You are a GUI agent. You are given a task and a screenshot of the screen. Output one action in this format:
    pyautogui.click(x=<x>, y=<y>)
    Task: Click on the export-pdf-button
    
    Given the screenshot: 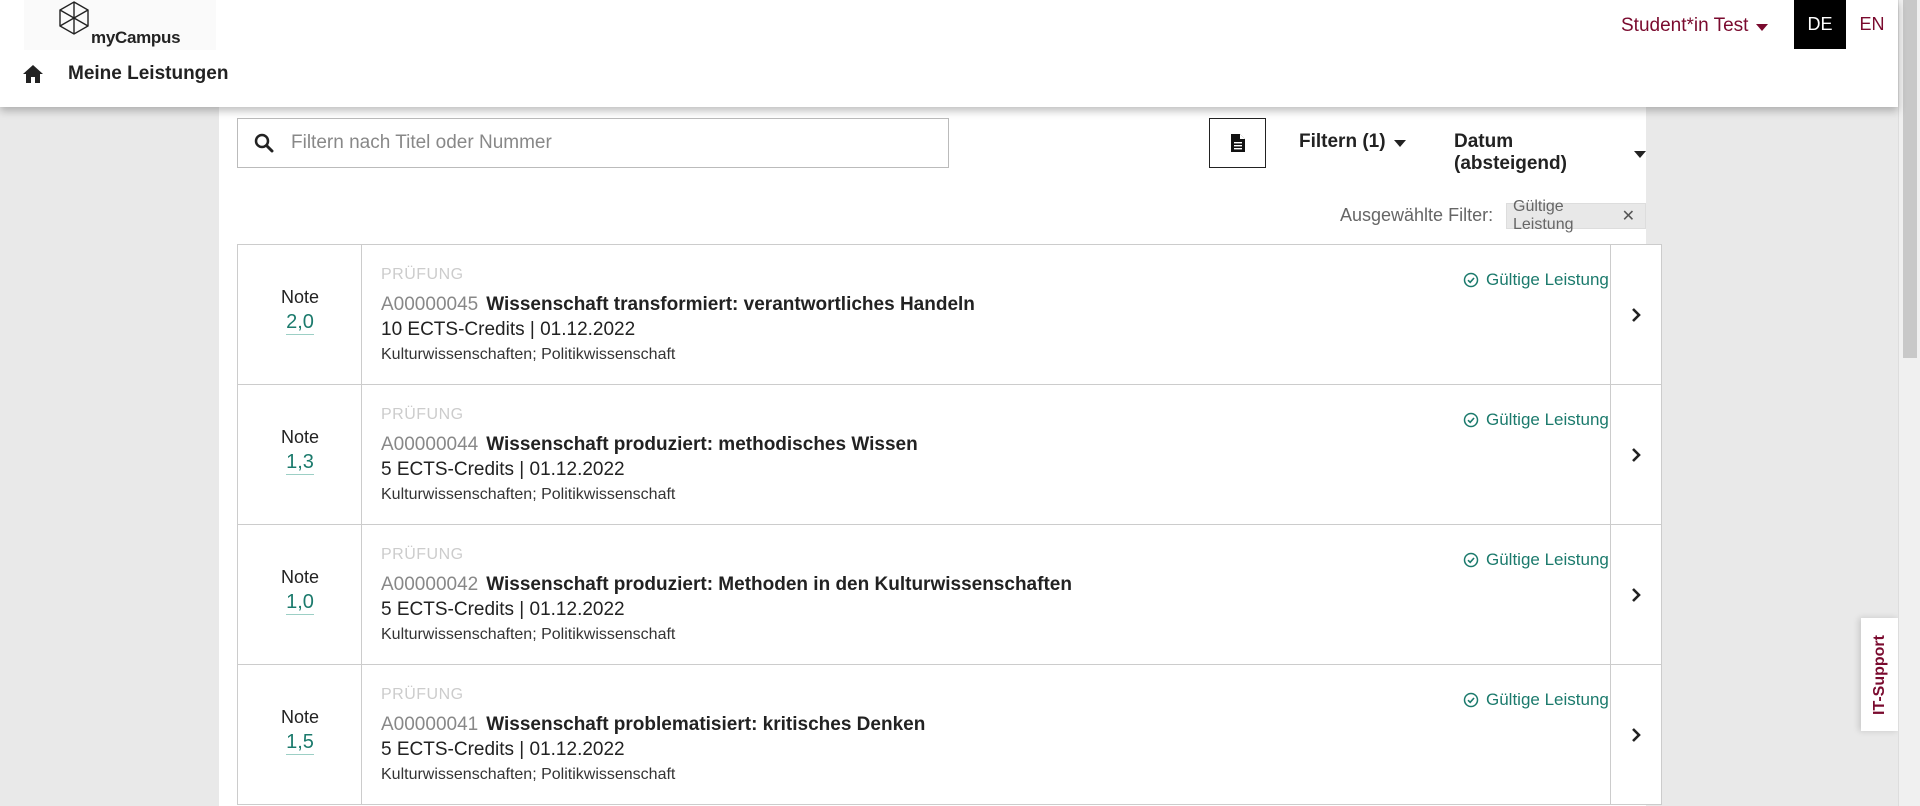 What is the action you would take?
    pyautogui.click(x=1237, y=143)
    